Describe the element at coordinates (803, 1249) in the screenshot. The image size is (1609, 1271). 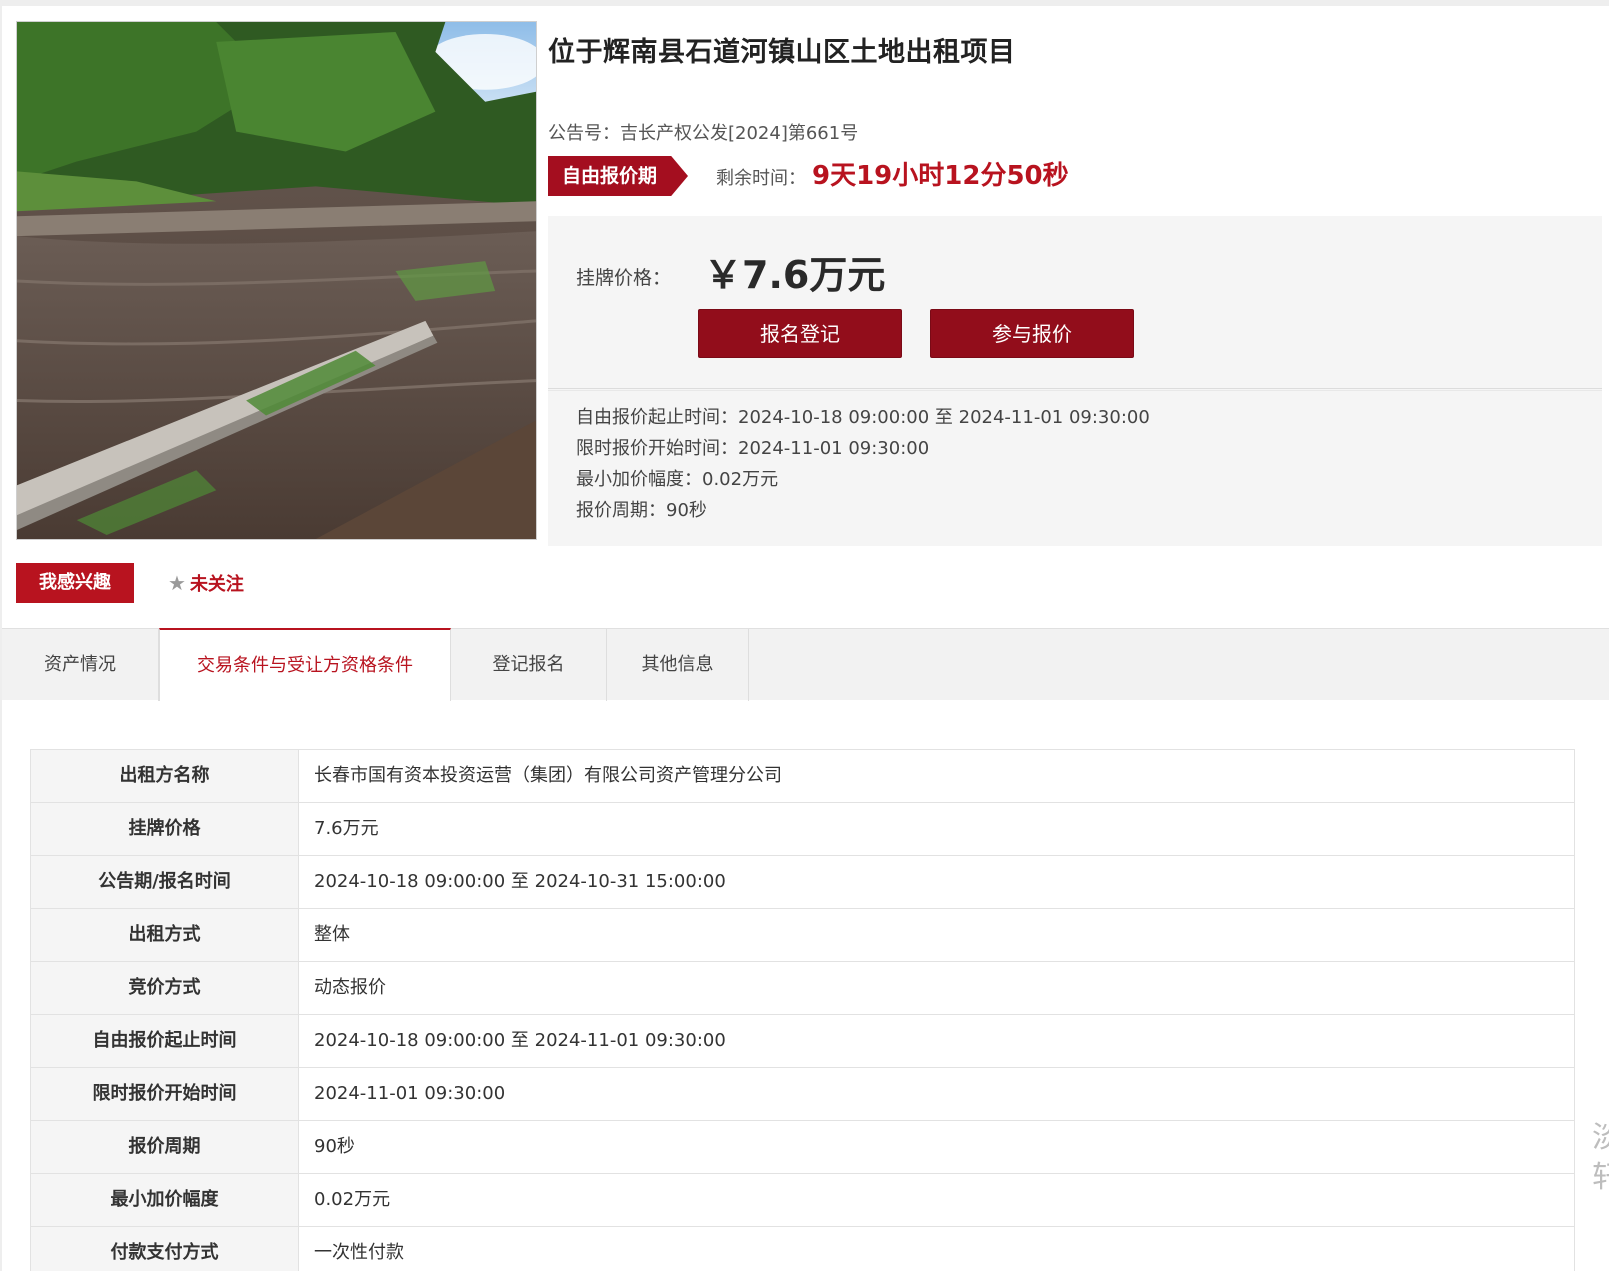
I see `table-row: 付款支付方式 一次性付款` at that location.